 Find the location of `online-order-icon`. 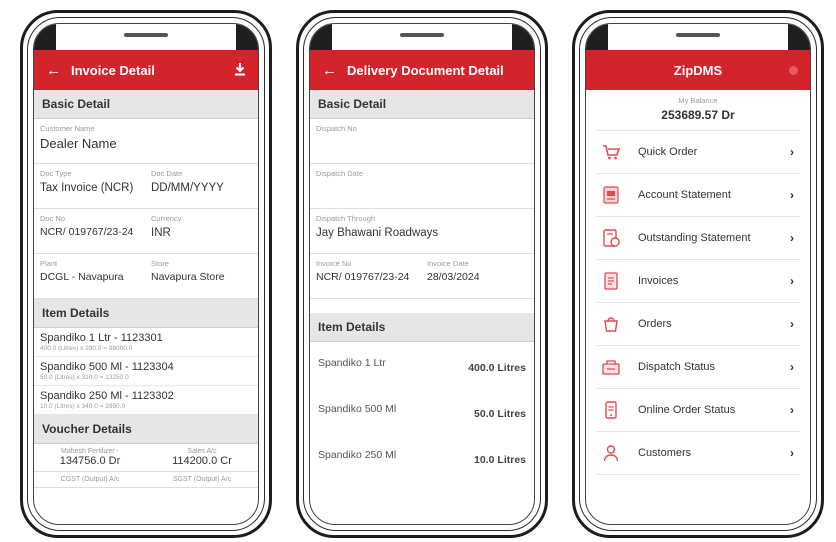

online-order-icon is located at coordinates (611, 410).